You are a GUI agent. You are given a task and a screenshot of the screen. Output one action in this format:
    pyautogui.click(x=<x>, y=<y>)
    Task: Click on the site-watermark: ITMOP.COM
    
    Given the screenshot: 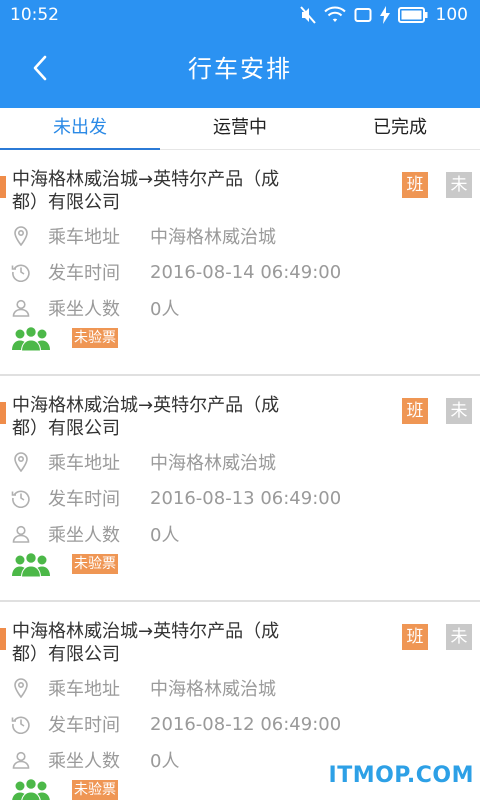 What is the action you would take?
    pyautogui.click(x=401, y=775)
    